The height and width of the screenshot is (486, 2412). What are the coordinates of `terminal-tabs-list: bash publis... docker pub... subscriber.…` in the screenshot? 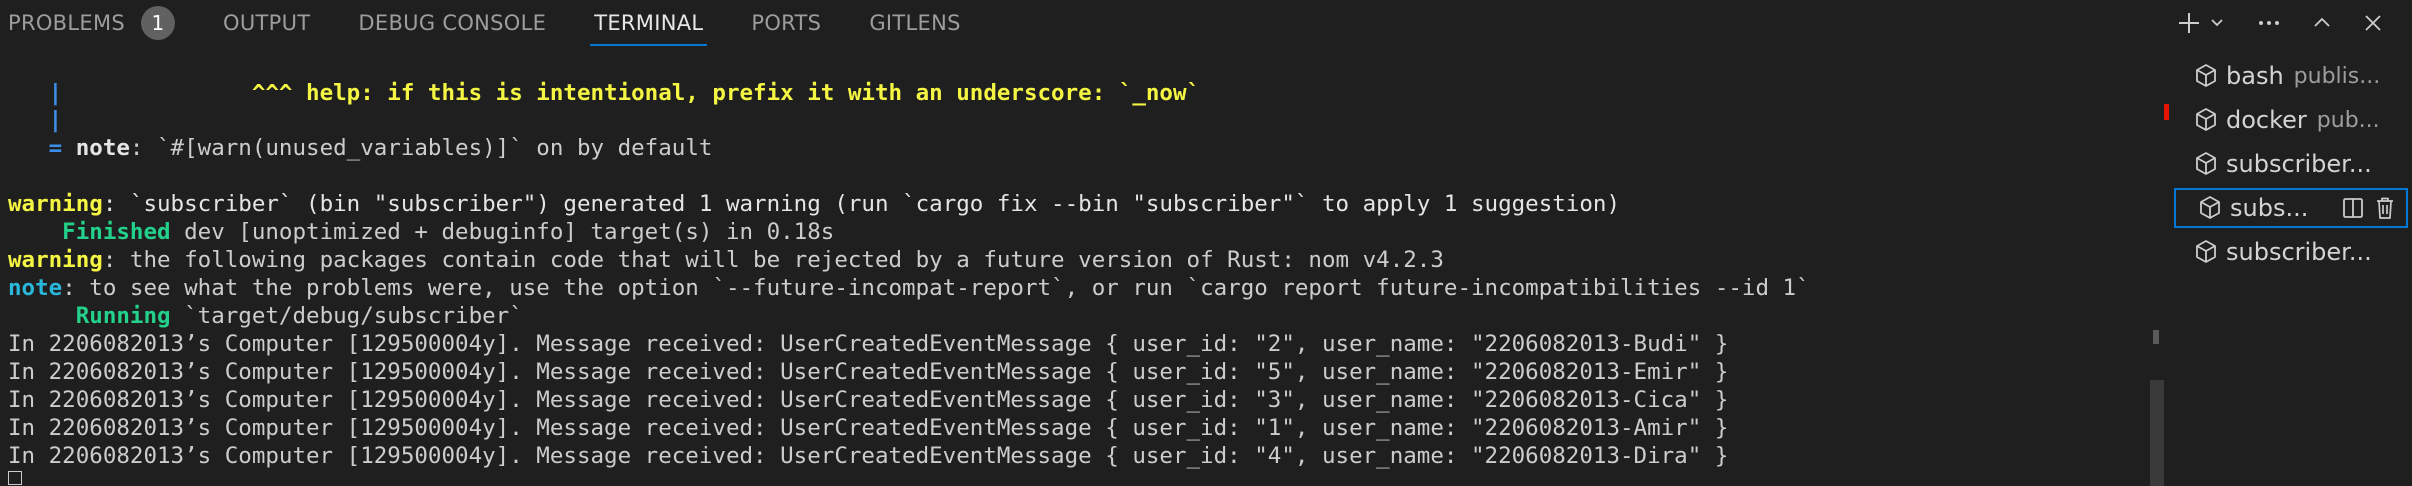 It's located at (2292, 271).